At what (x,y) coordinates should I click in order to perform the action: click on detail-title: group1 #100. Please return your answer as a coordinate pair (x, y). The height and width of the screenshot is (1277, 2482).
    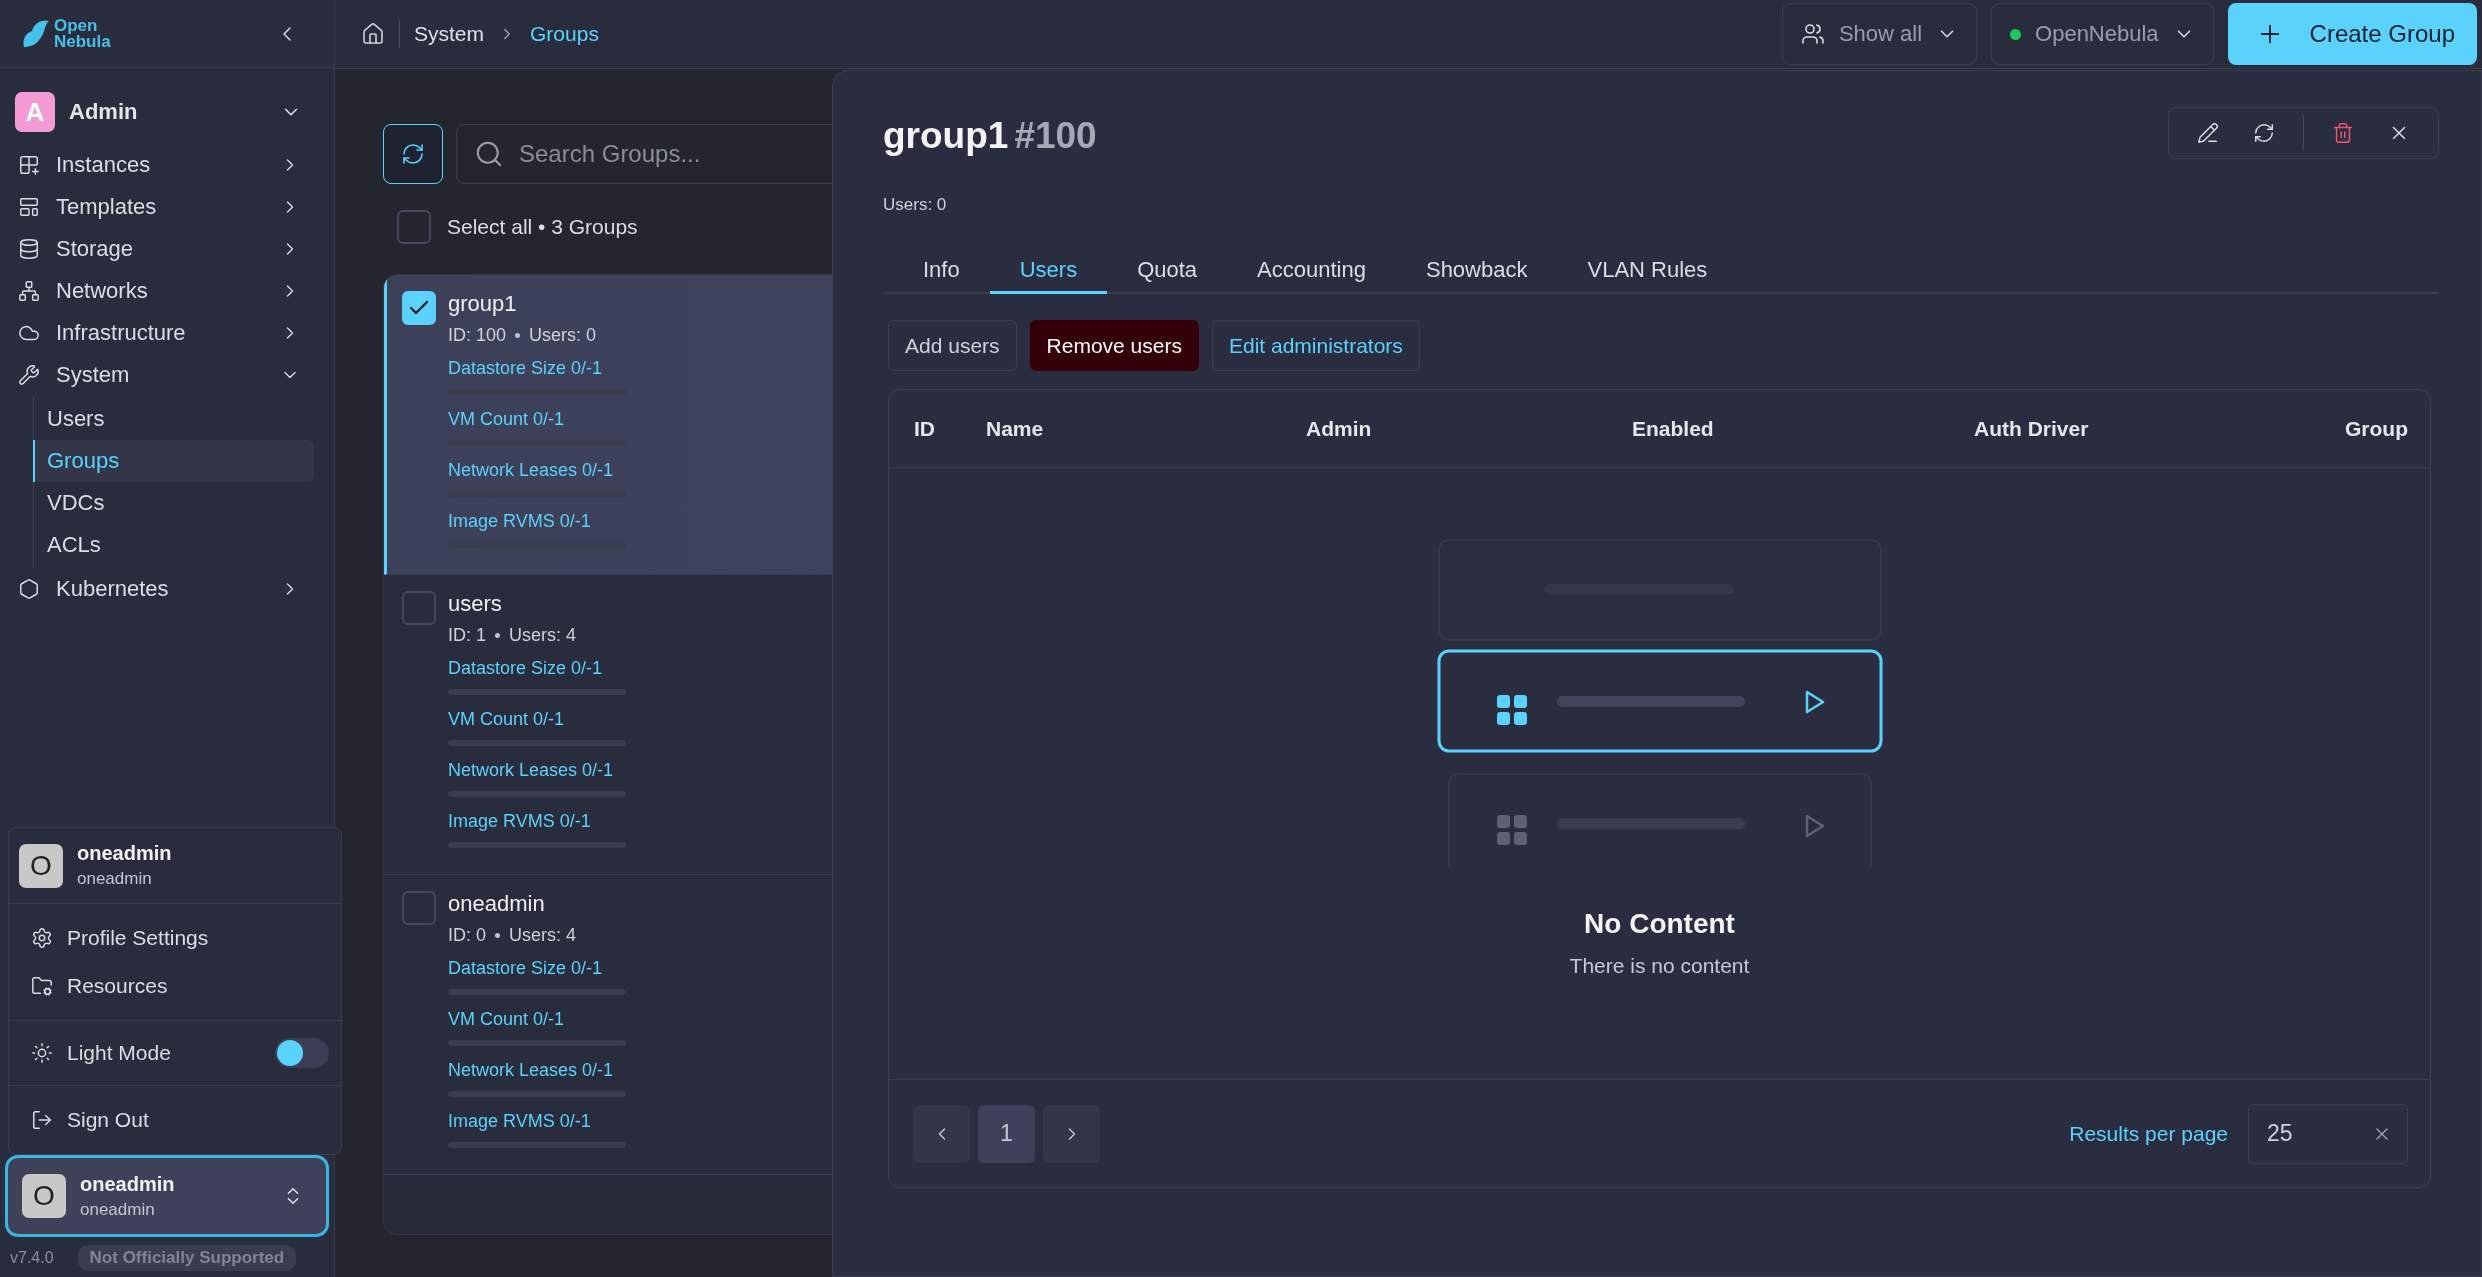
    Looking at the image, I should click on (990, 136).